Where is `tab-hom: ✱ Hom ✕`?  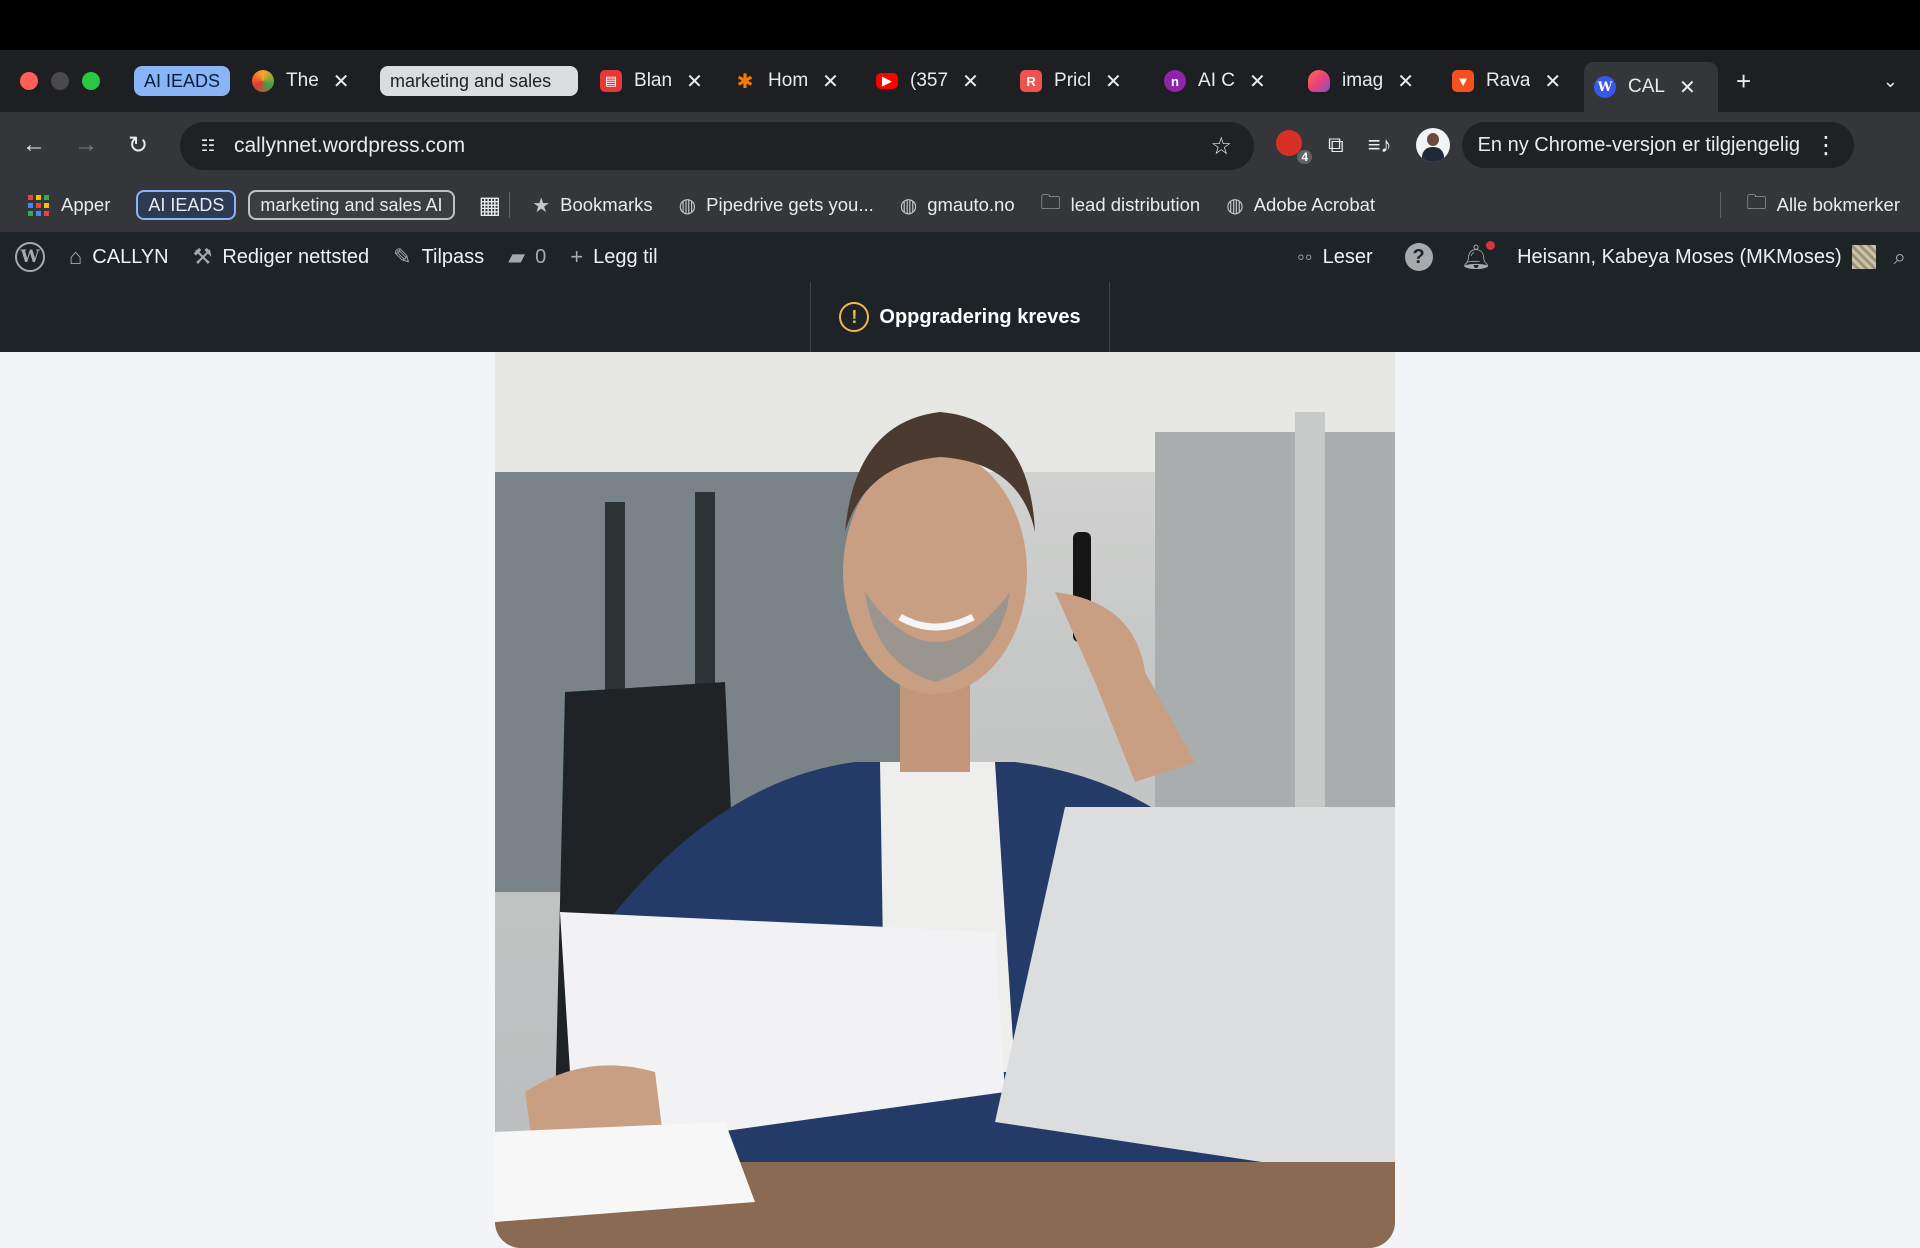 tab-hom: ✱ Hom ✕ is located at coordinates (795, 81).